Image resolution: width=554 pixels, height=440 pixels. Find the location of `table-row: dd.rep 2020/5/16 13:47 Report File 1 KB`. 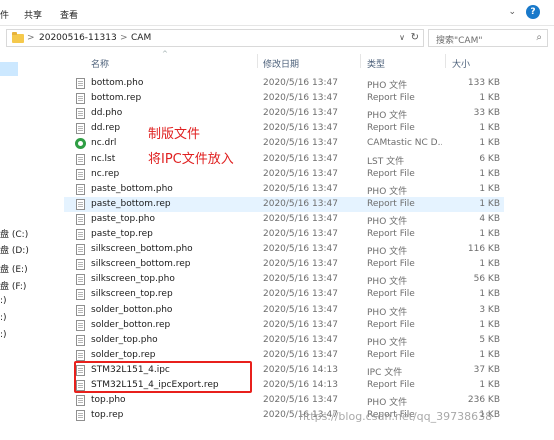

table-row: dd.rep 2020/5/16 13:47 Report File 1 KB is located at coordinates (284, 128).